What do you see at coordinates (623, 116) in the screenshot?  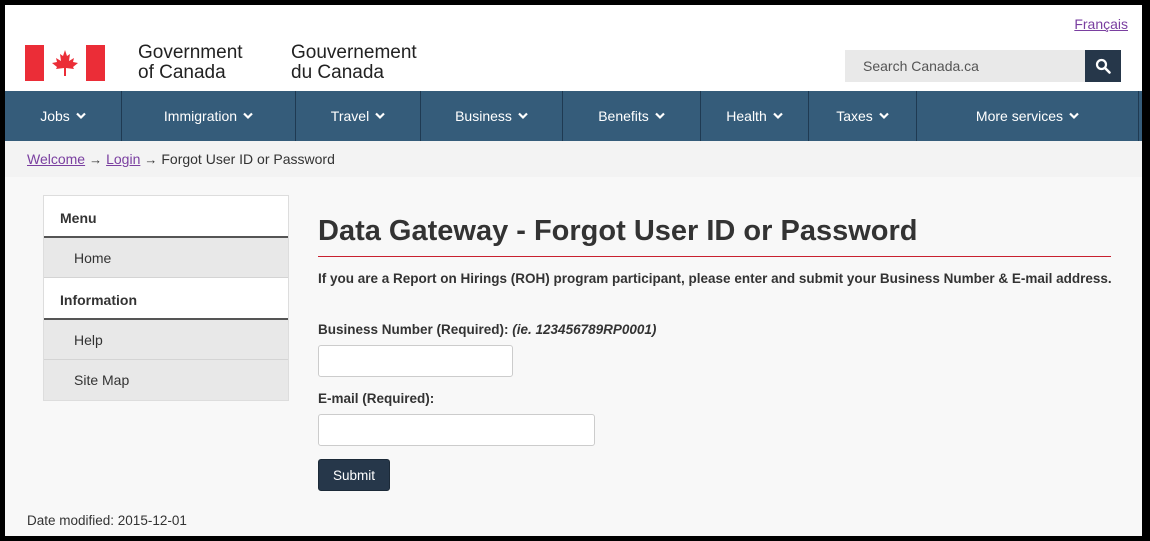 I see `menu-benefits-label: Benefits` at bounding box center [623, 116].